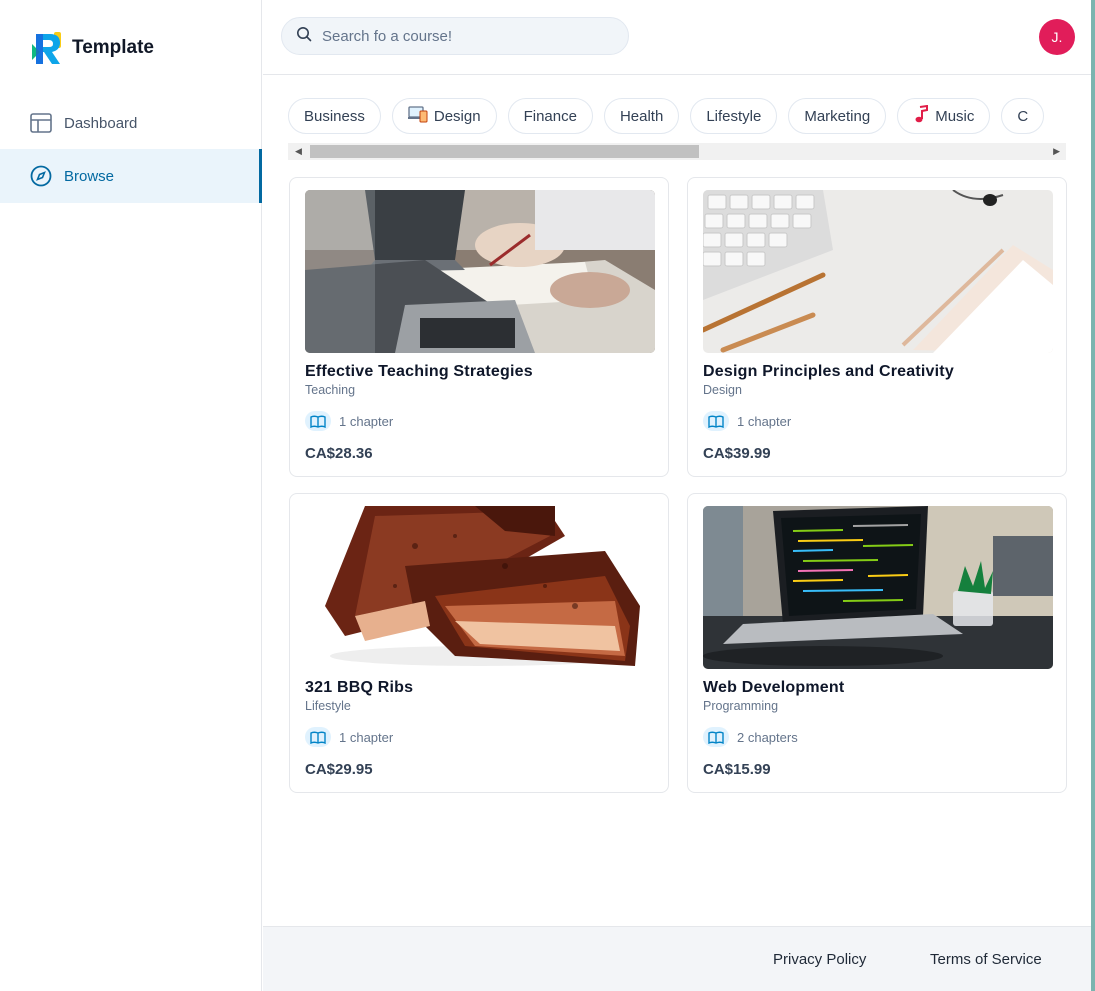 This screenshot has height=991, width=1095. Describe the element at coordinates (767, 737) in the screenshot. I see `chapter-label: 2 chapters` at that location.